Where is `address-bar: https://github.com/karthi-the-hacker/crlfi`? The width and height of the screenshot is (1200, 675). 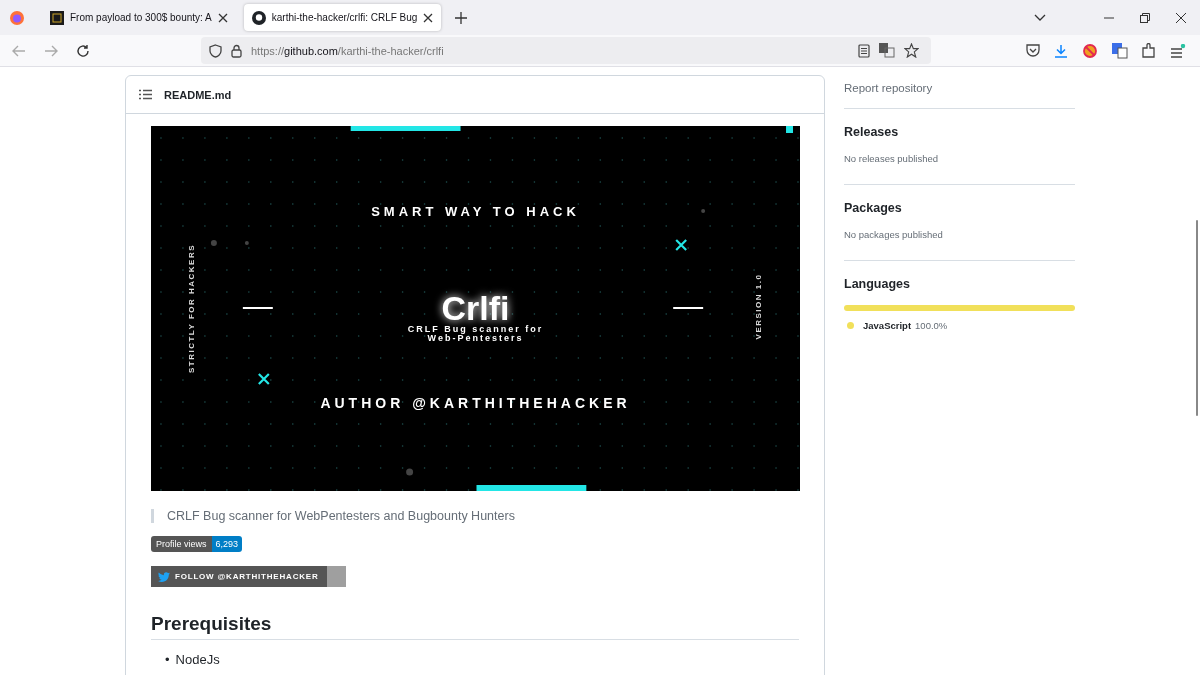 address-bar: https://github.com/karthi-the-hacker/crlfi is located at coordinates (566, 50).